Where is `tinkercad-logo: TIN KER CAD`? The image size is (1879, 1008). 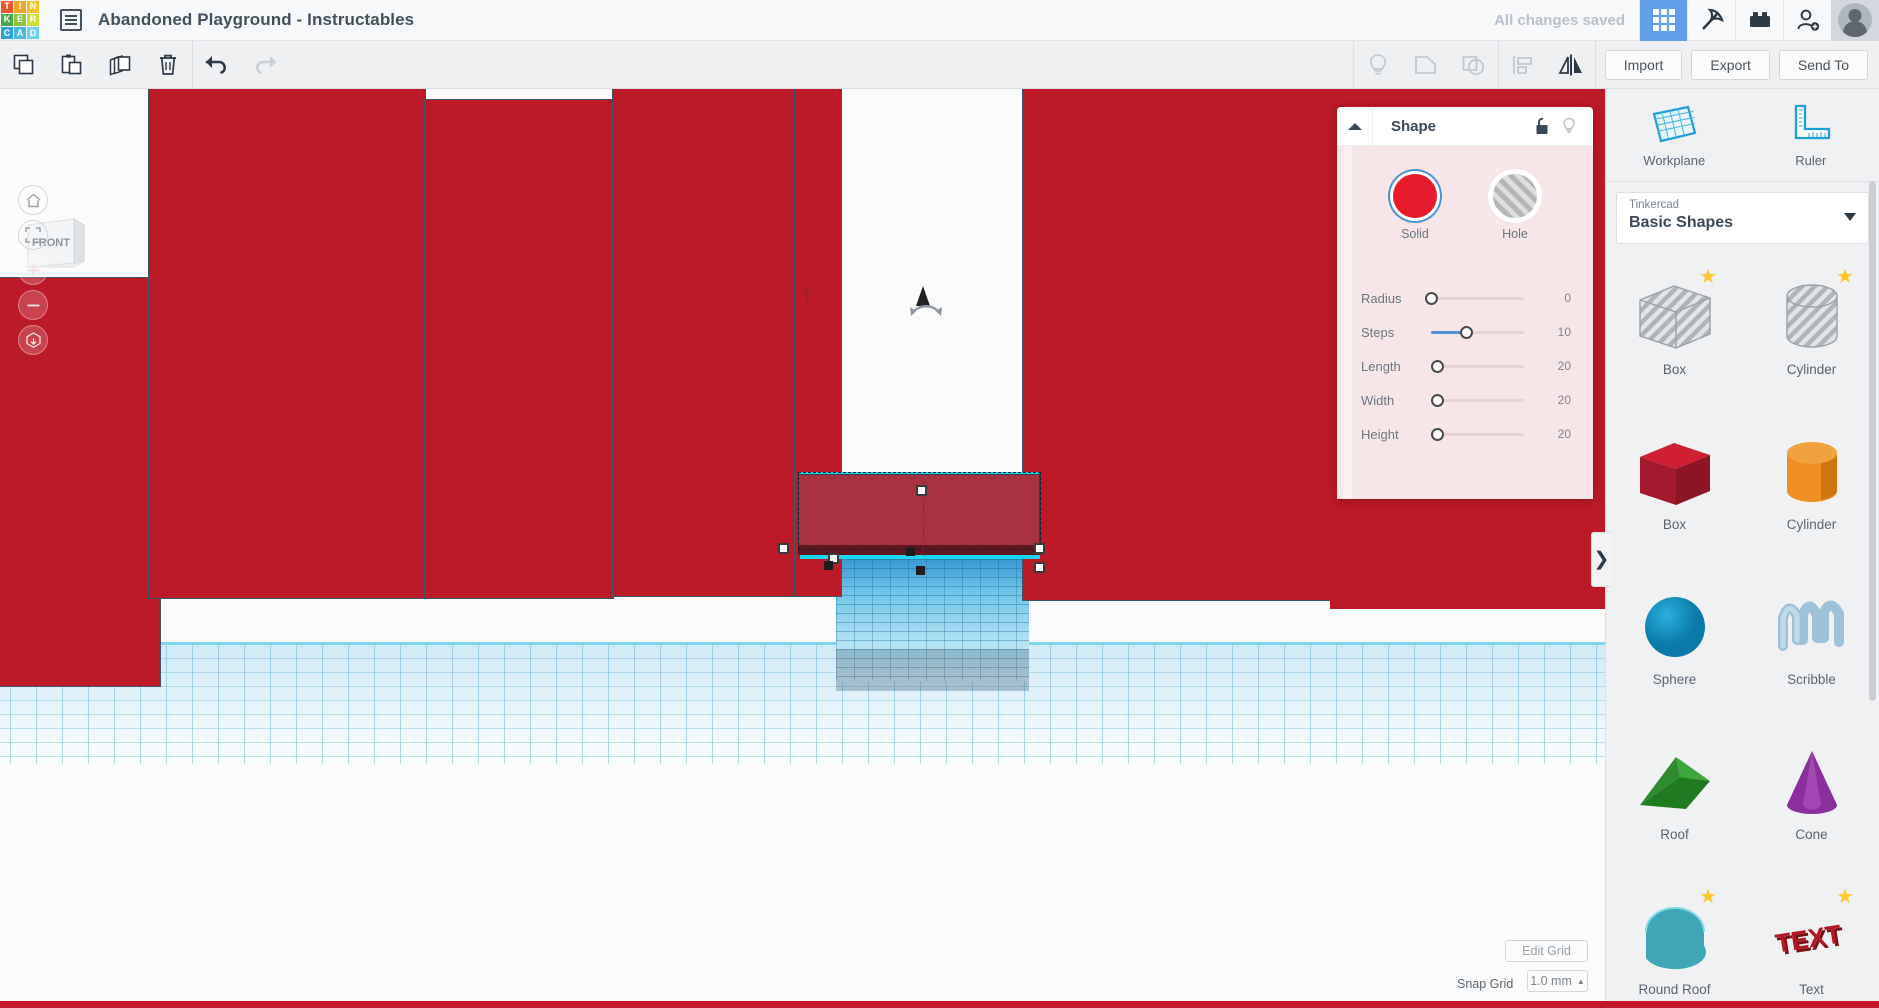
tinkercad-logo: TIN KER CAD is located at coordinates (20, 20).